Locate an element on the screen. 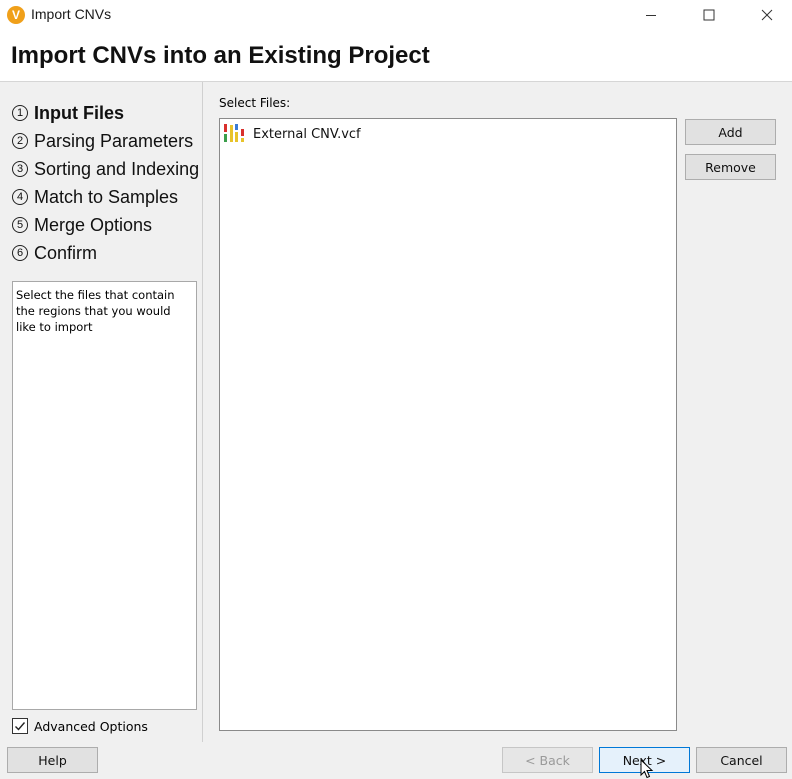 This screenshot has width=792, height=779. step-confirm: 6 Confirm is located at coordinates (108, 253).